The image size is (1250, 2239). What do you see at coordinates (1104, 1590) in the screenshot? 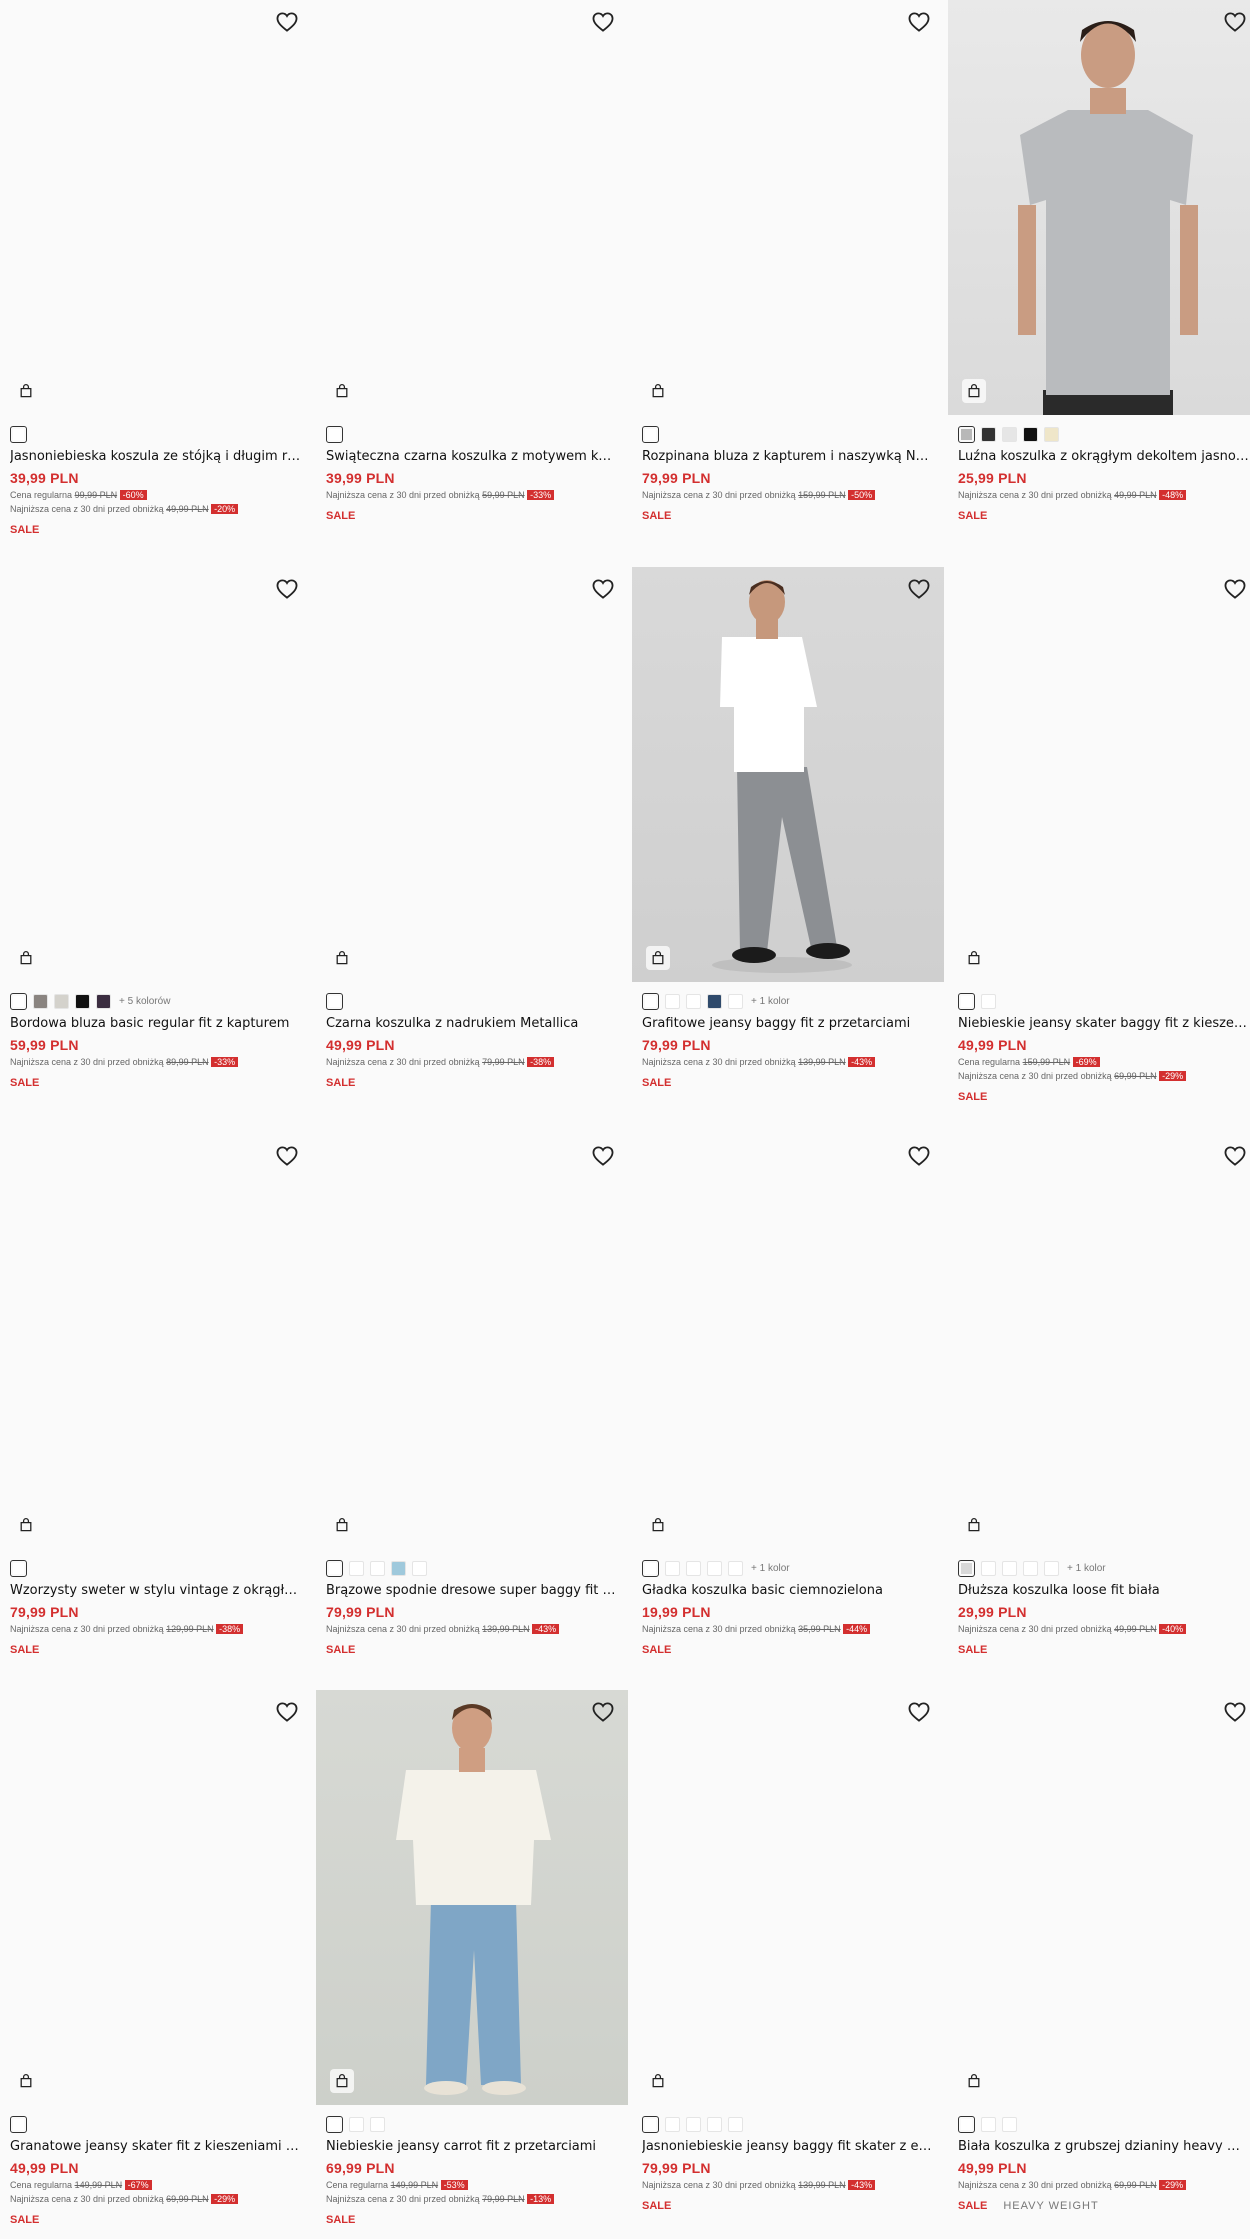
I see `product-name: Dłuższa koszulka loose fit biała` at bounding box center [1104, 1590].